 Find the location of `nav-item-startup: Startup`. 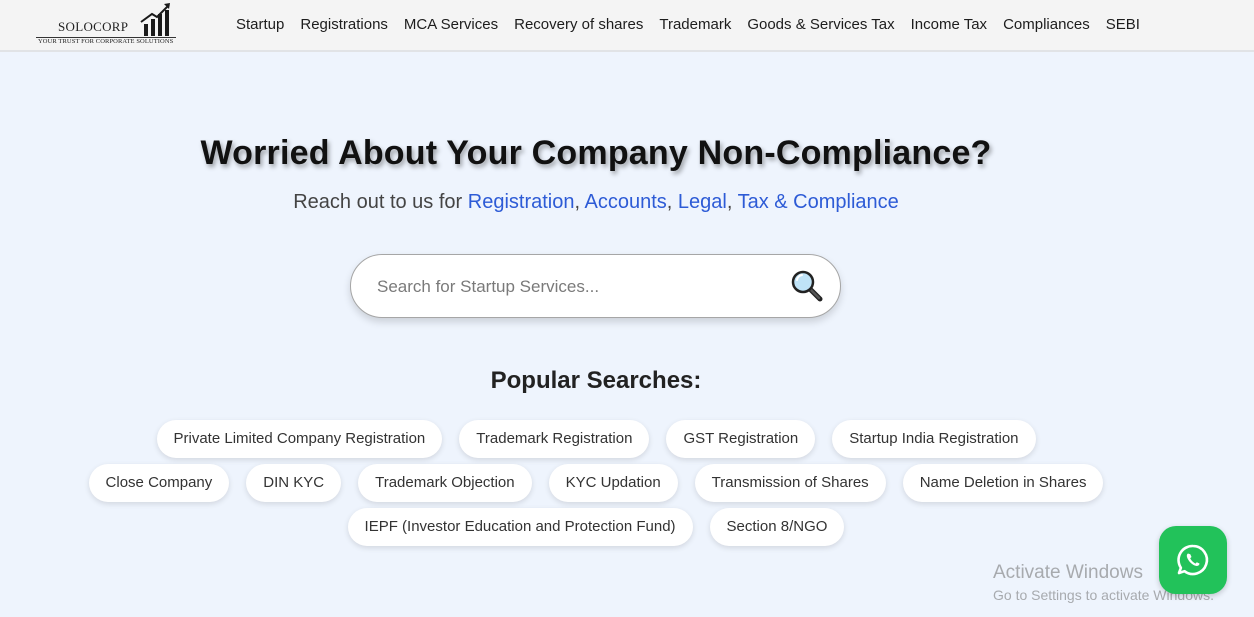

nav-item-startup: Startup is located at coordinates (260, 25).